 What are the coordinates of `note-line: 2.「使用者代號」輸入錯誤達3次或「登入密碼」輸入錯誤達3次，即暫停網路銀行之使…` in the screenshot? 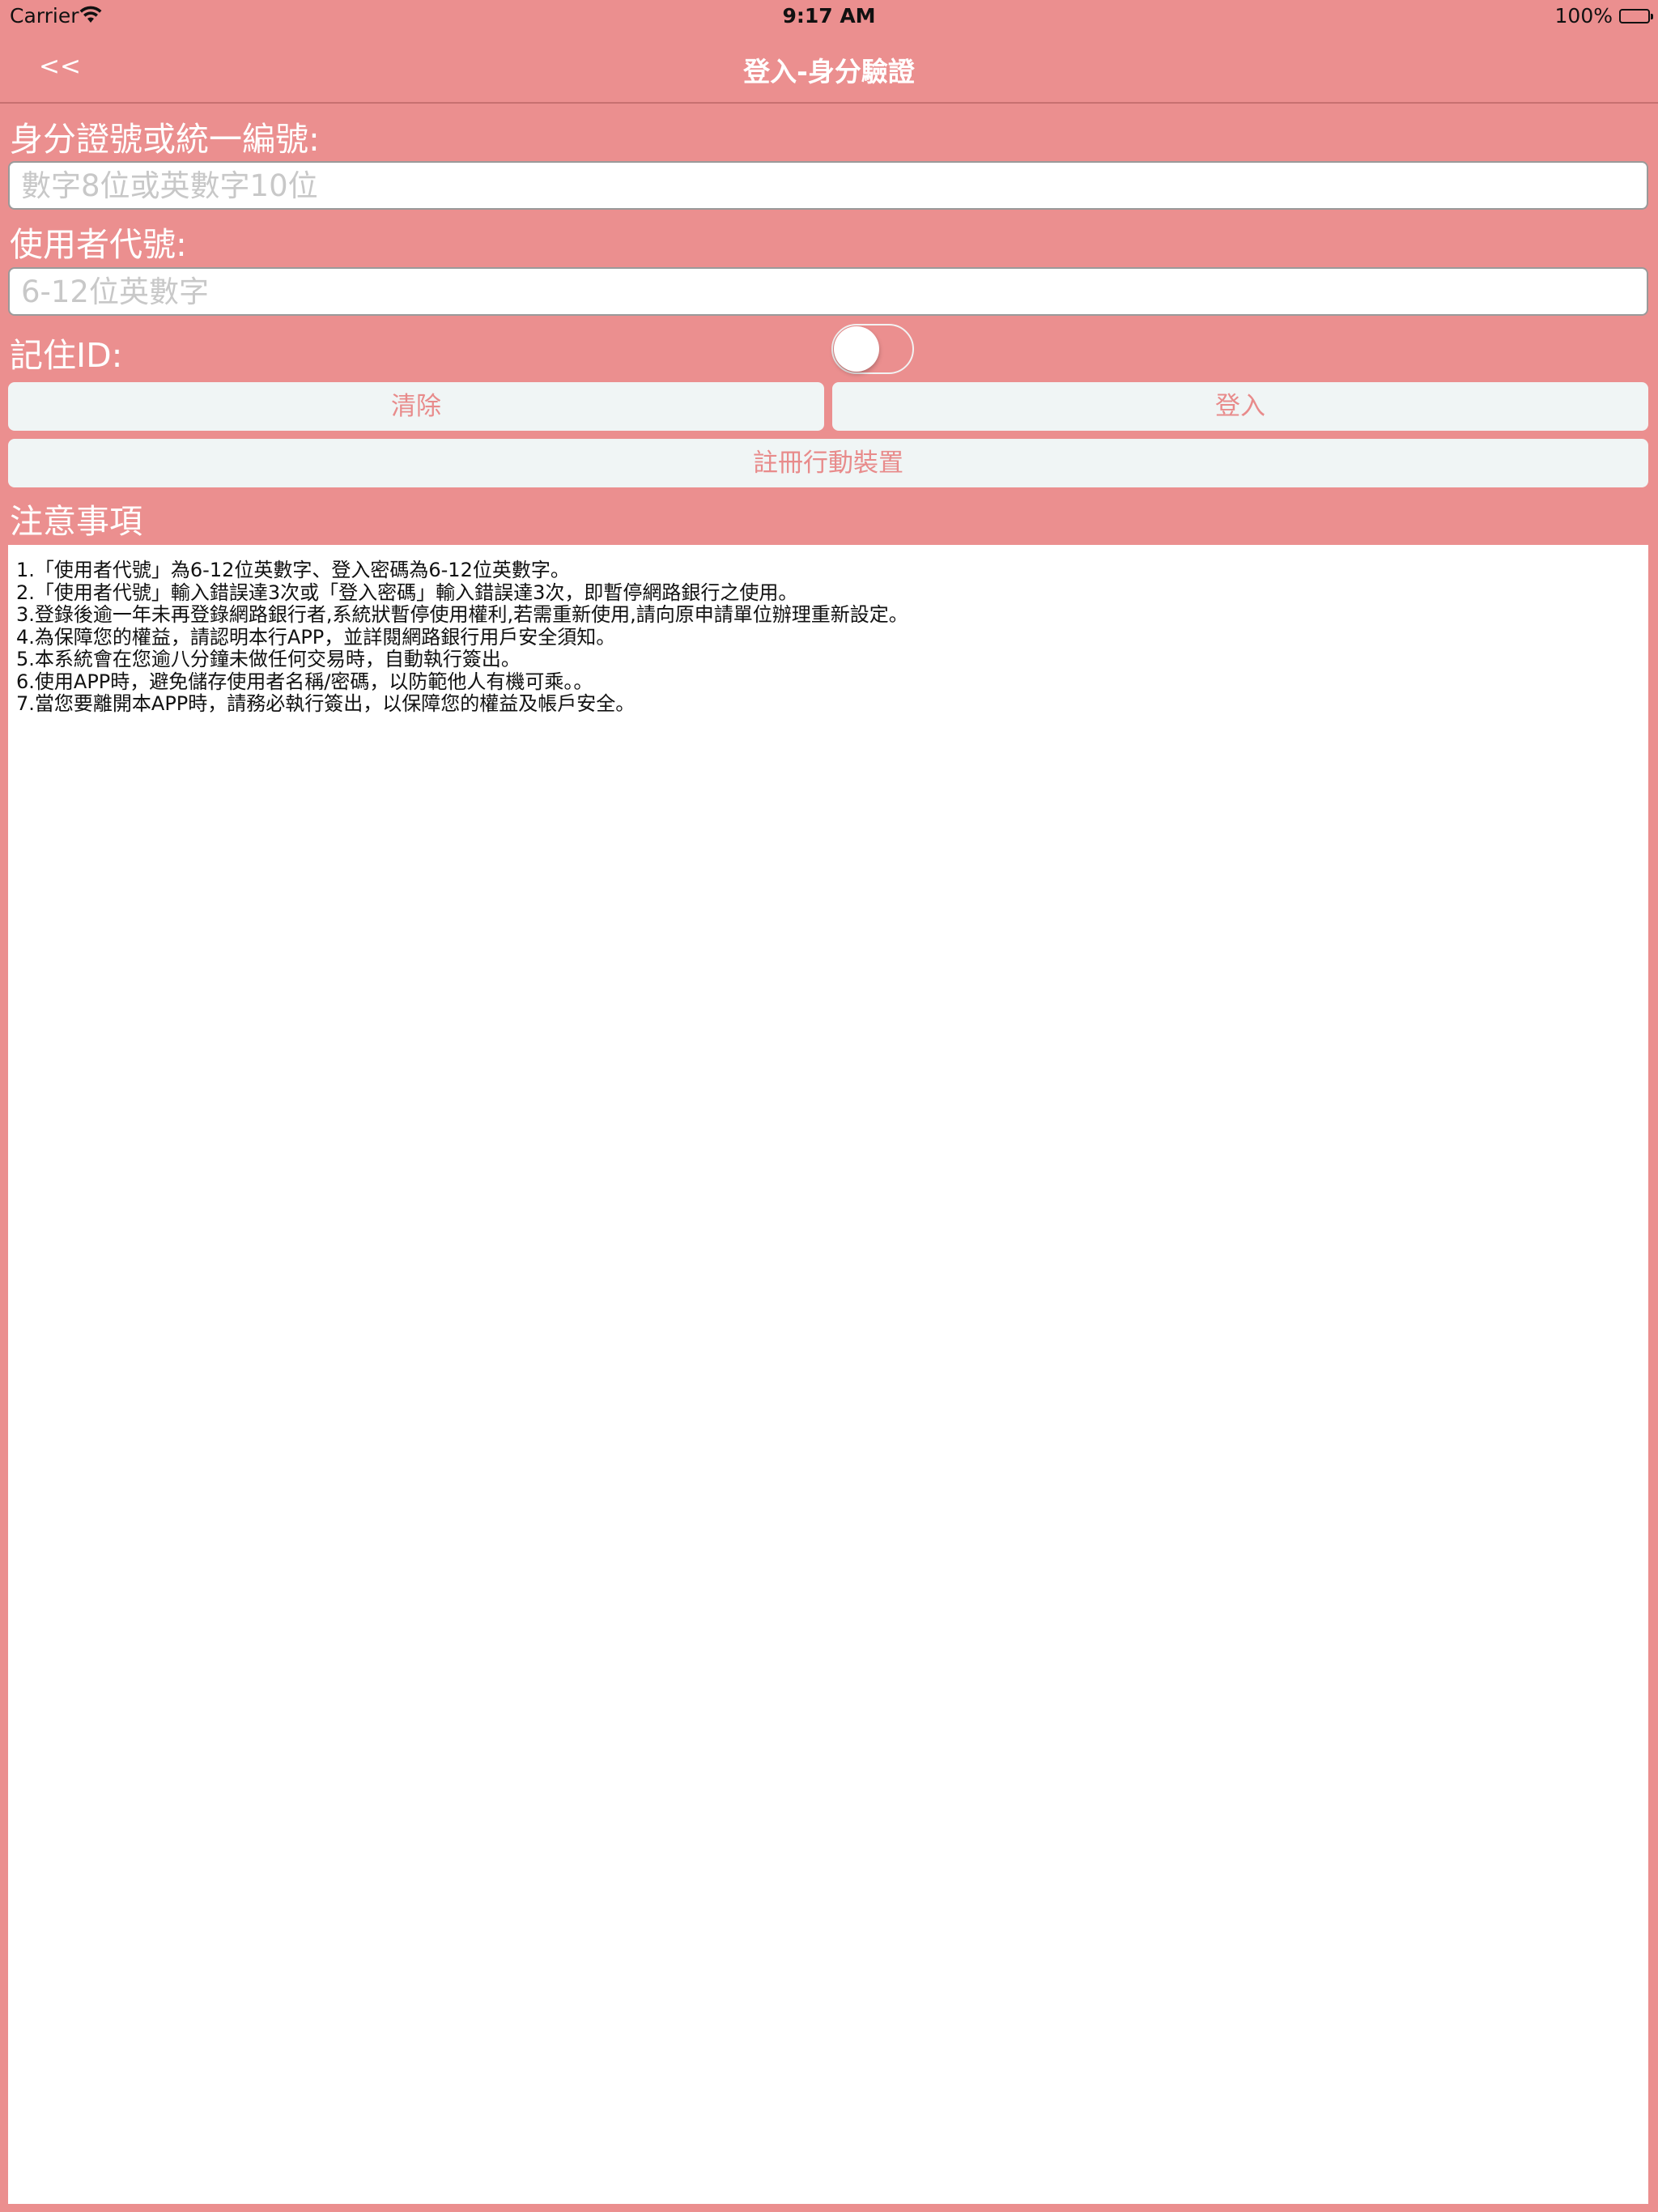 It's located at (407, 593).